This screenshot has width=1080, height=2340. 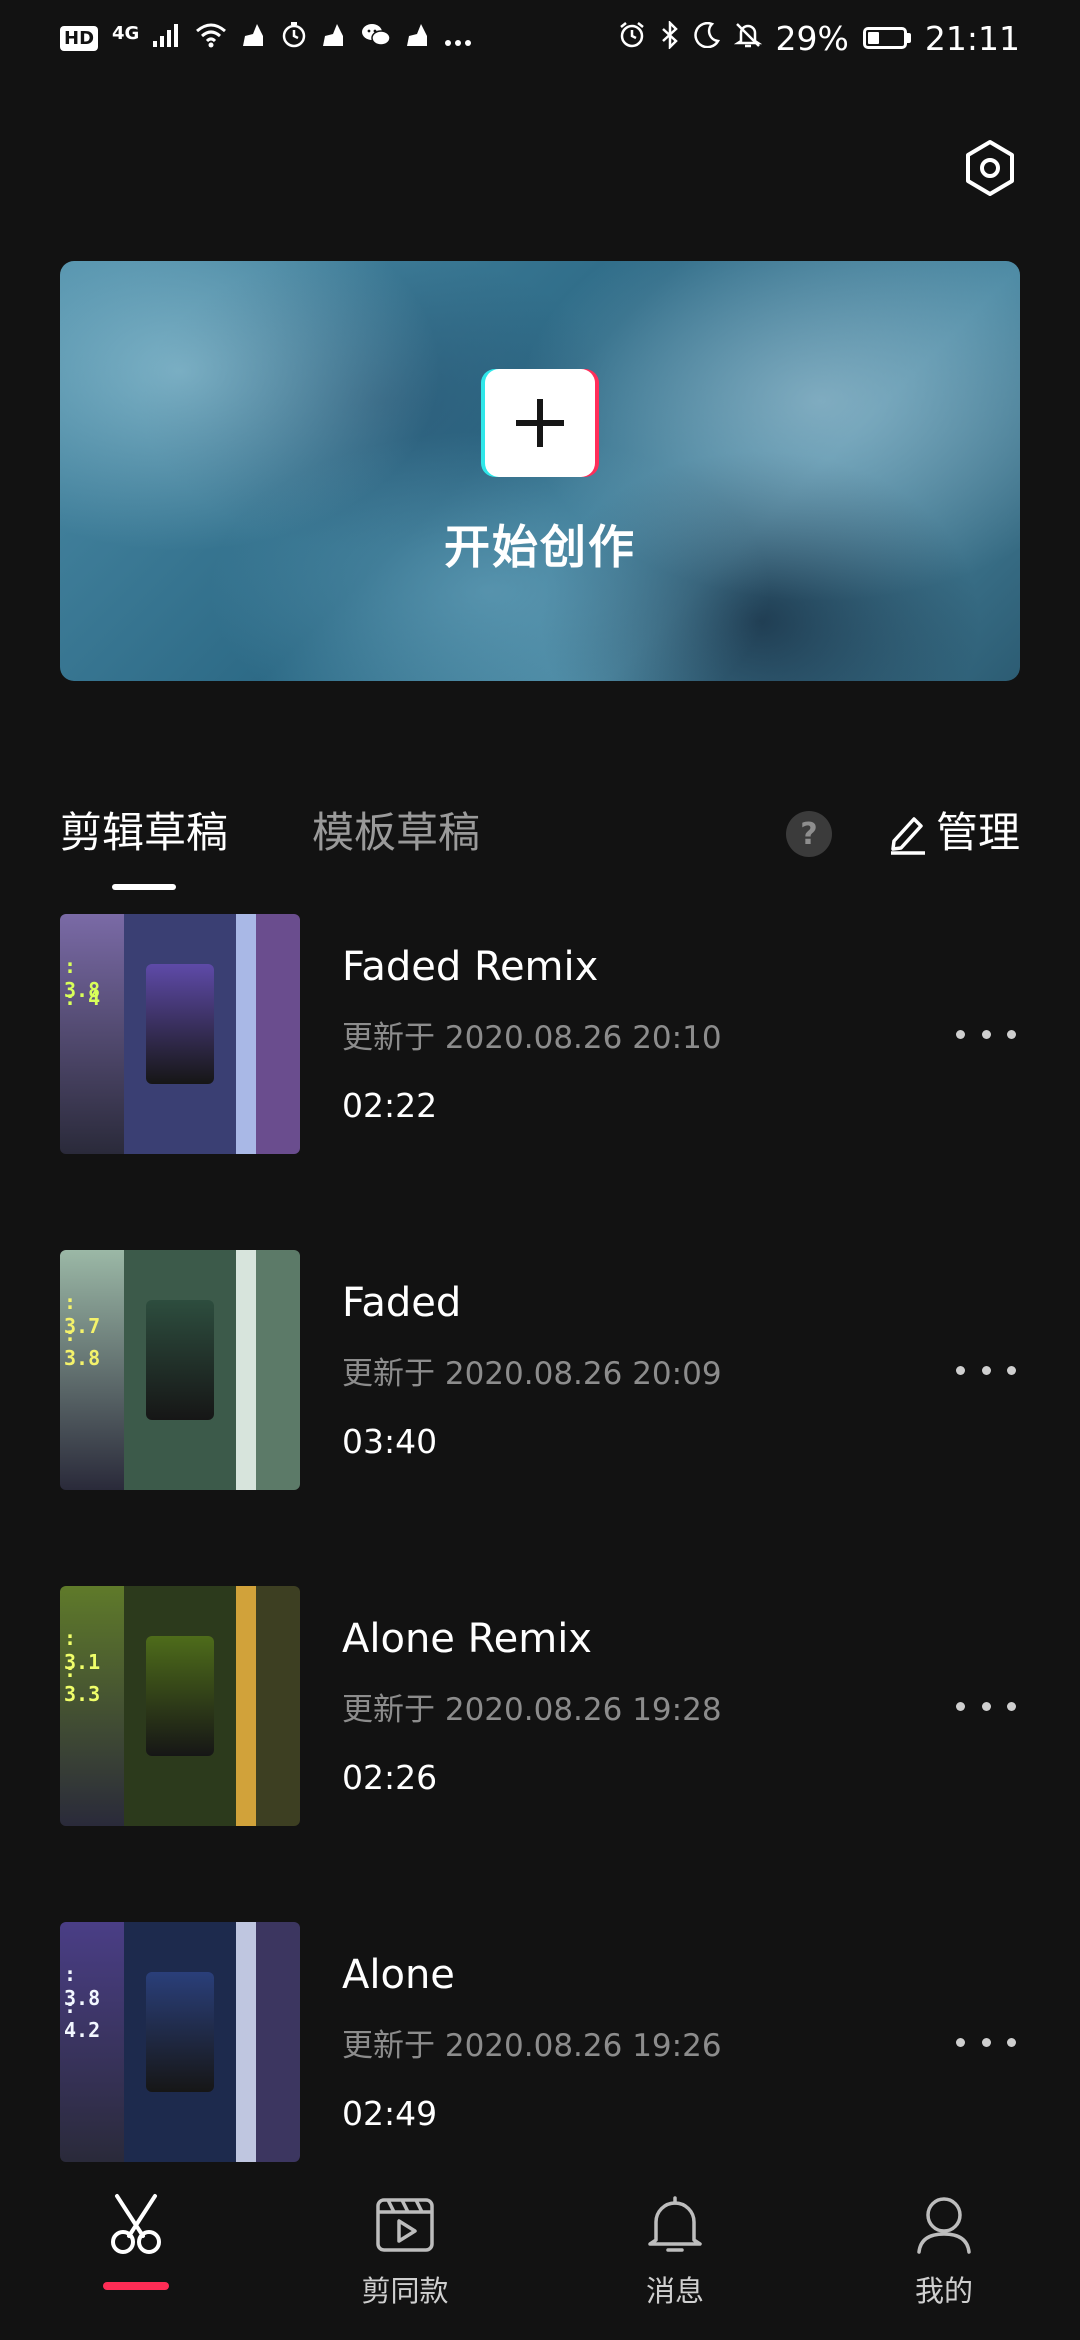 What do you see at coordinates (390, 1105) in the screenshot?
I see `draft-duration: 02:22` at bounding box center [390, 1105].